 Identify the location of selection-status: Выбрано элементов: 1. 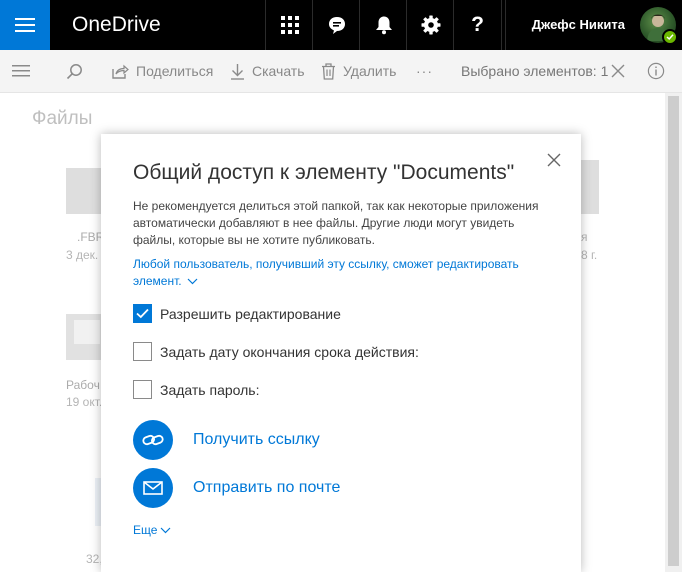
(534, 71).